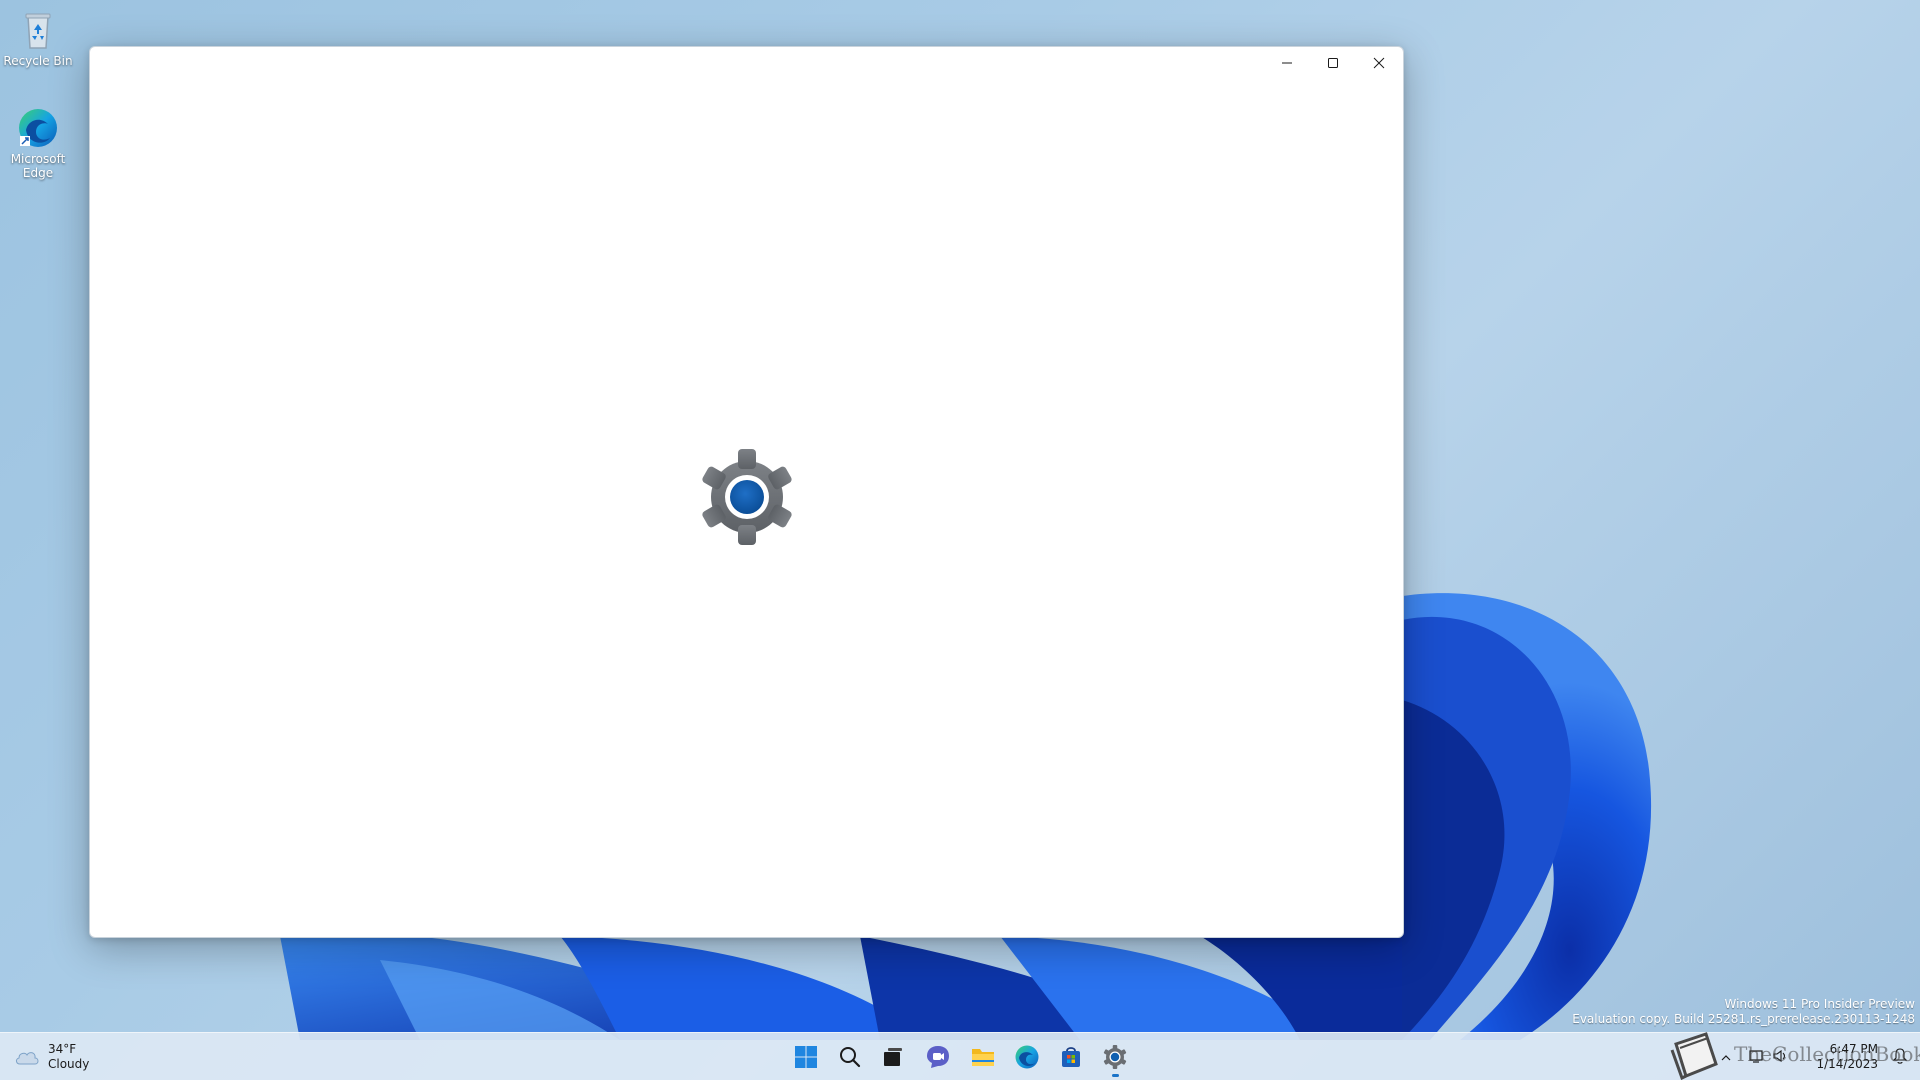  I want to click on file-explorer-button, so click(983, 1057).